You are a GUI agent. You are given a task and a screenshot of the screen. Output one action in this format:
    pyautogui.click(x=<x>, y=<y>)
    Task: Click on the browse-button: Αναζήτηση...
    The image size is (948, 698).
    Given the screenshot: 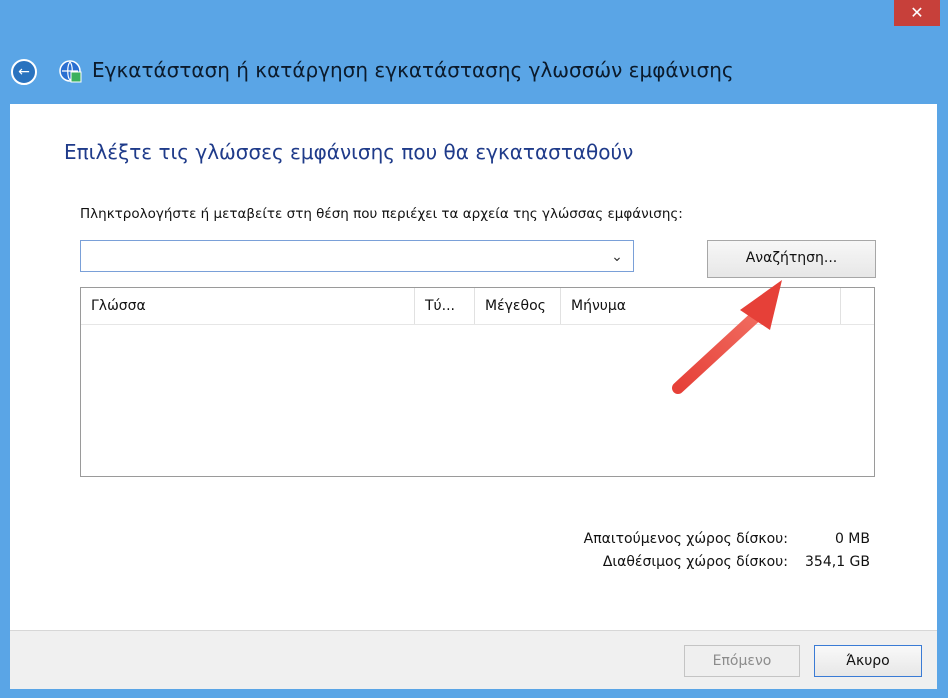 What is the action you would take?
    pyautogui.click(x=791, y=259)
    